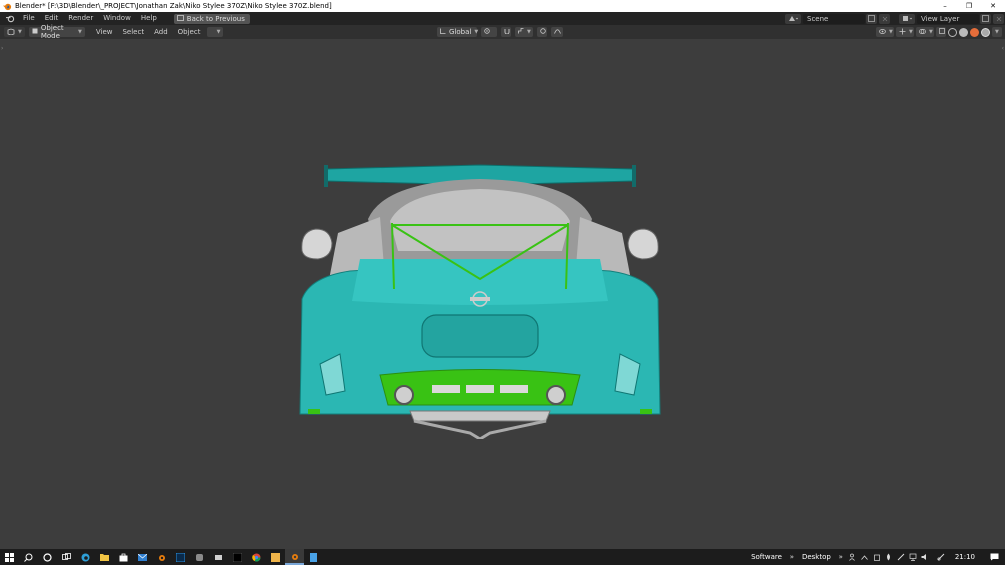 The image size is (1005, 565). What do you see at coordinates (10, 18) in the screenshot?
I see `blender-menu-icon` at bounding box center [10, 18].